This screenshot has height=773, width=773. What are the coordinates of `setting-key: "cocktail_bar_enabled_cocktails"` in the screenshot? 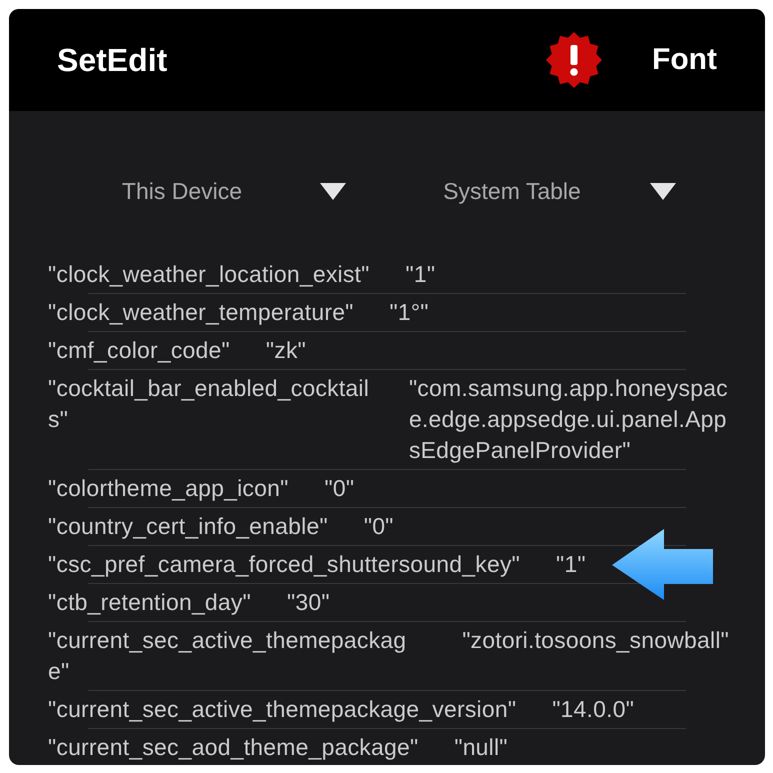 It's located at (210, 404).